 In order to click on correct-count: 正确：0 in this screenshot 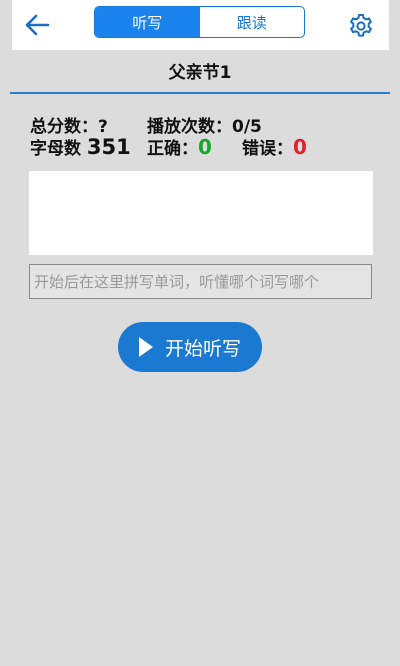, I will do `click(179, 146)`.